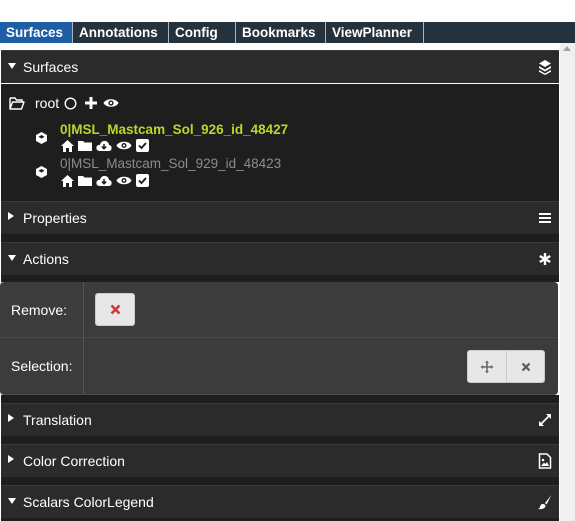  What do you see at coordinates (88, 502) in the screenshot?
I see `section-scalars-legend-title: Scalars ColorLegend` at bounding box center [88, 502].